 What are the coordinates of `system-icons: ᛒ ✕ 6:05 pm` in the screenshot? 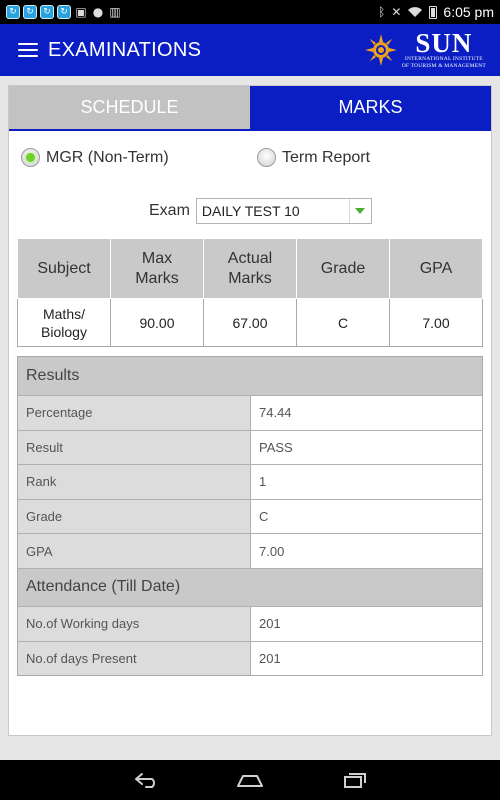 It's located at (436, 12).